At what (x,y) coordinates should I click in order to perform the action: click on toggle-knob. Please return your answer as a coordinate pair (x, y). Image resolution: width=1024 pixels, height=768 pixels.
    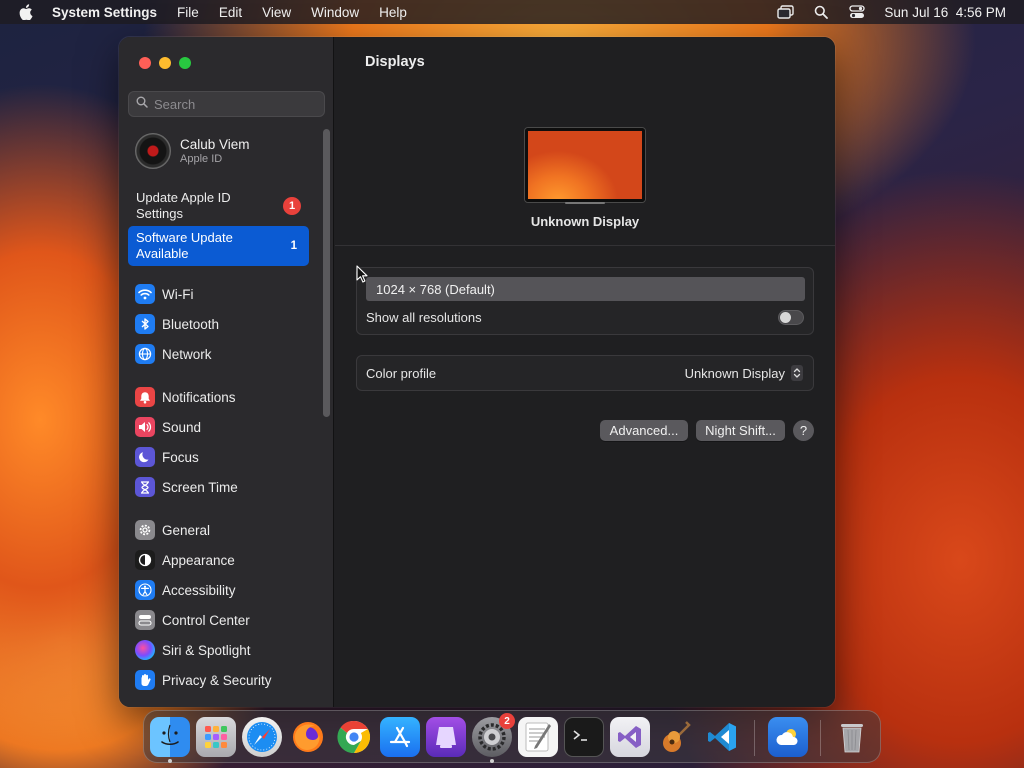
    Looking at the image, I should click on (785, 317).